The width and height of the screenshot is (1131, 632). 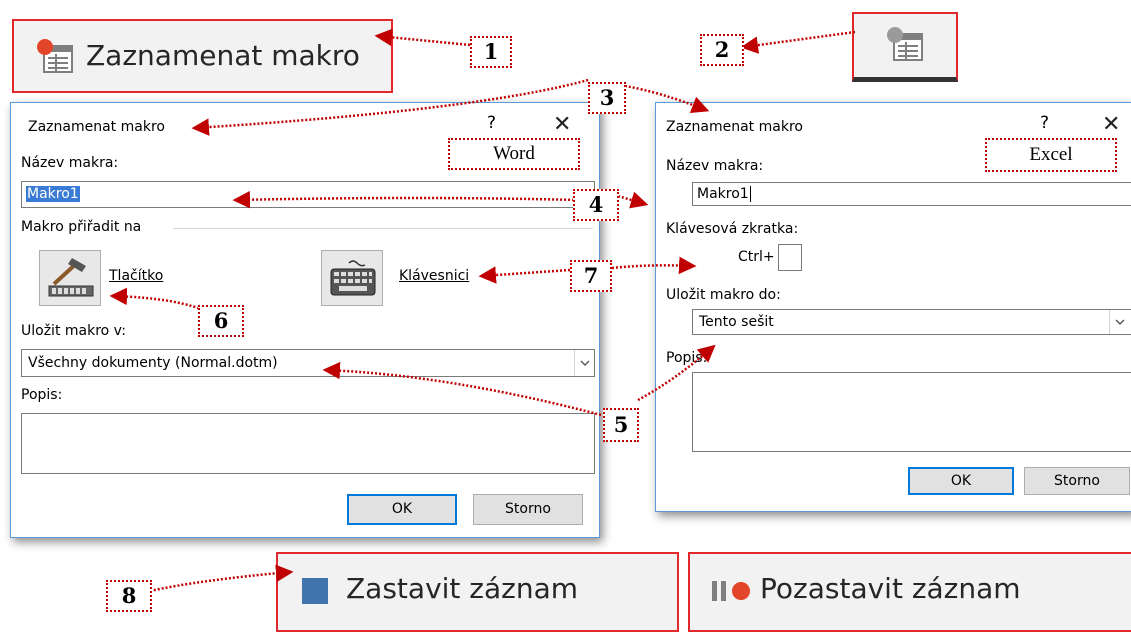 I want to click on callout-5: 5, so click(x=621, y=425).